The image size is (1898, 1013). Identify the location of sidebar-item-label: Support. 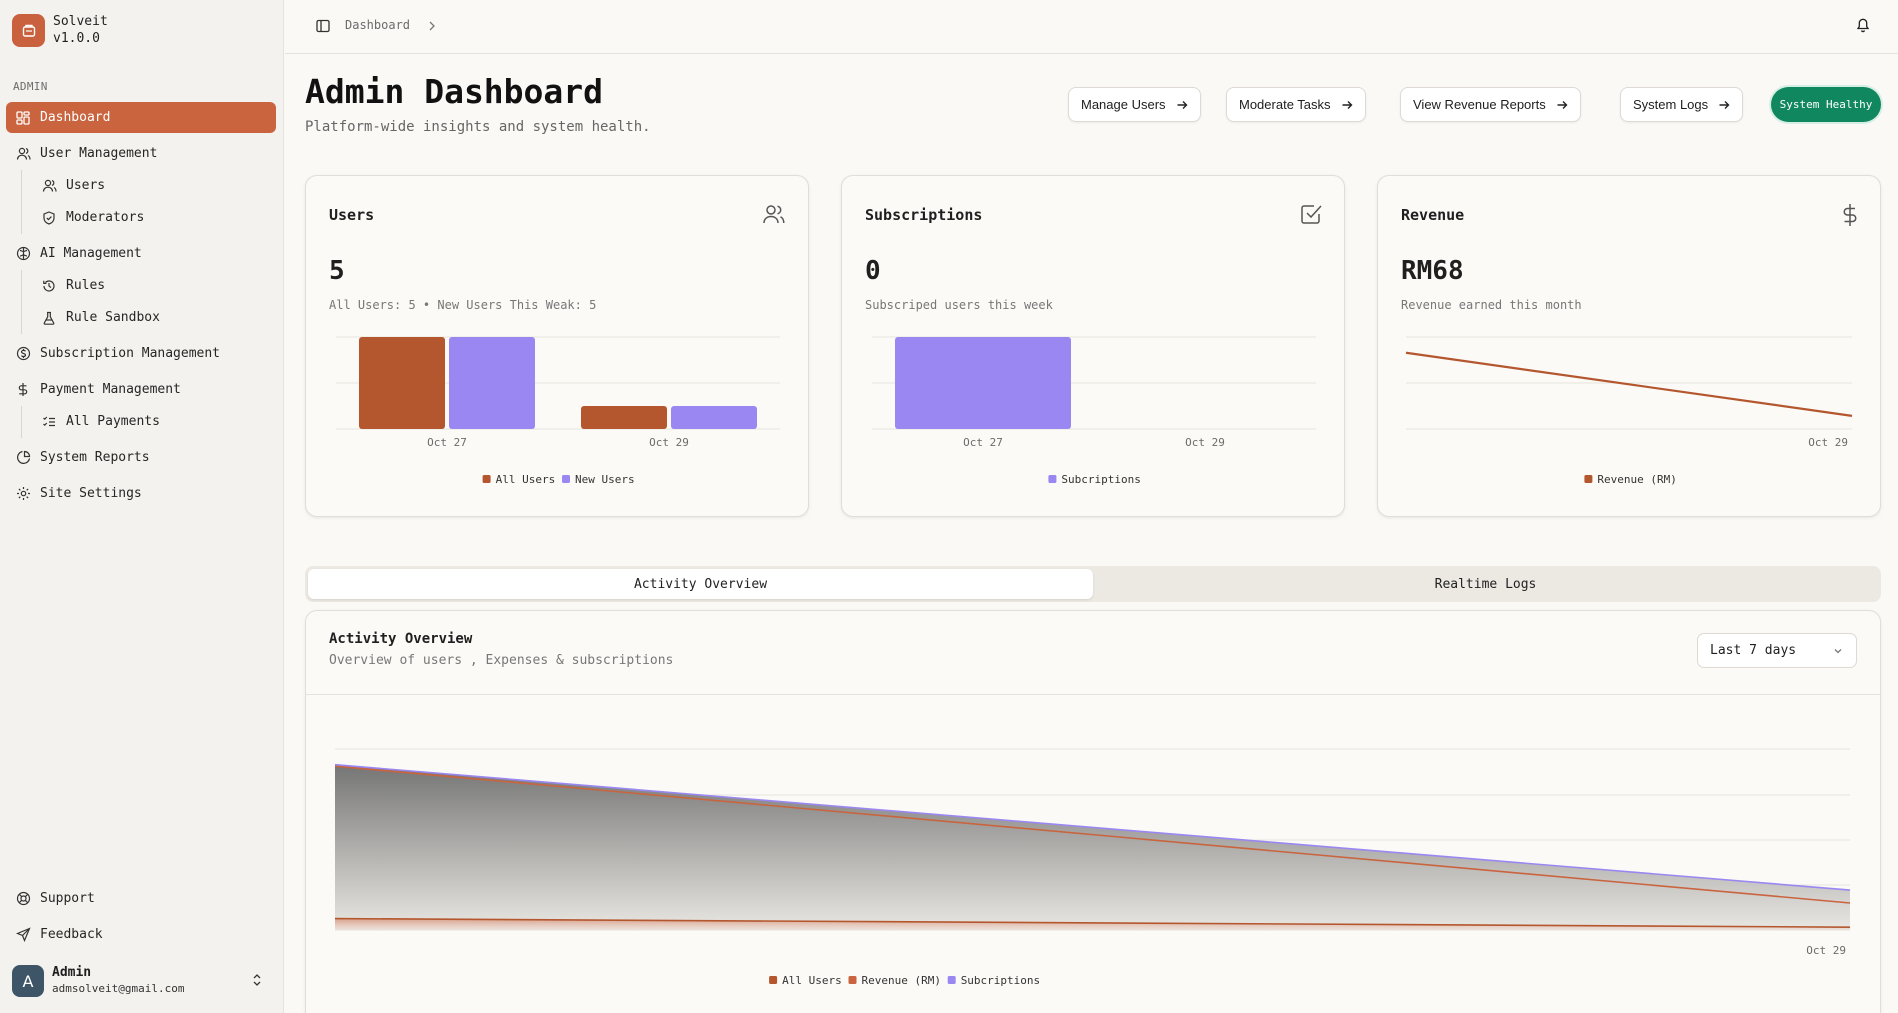
(67, 898).